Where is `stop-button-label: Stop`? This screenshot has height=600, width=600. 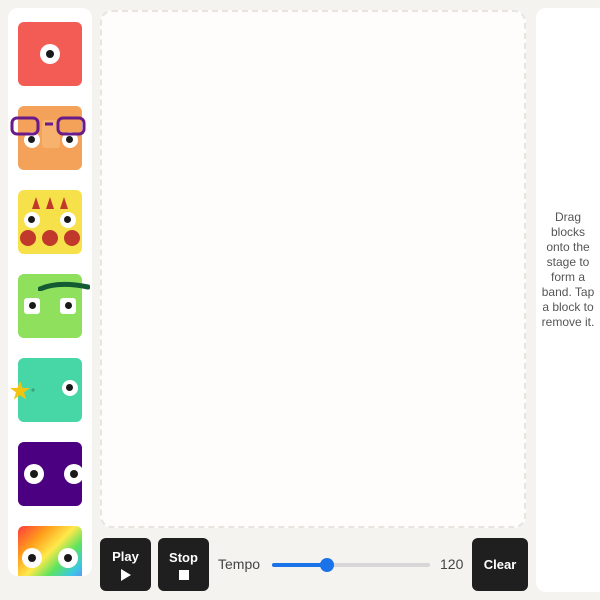
stop-button-label: Stop is located at coordinates (183, 557).